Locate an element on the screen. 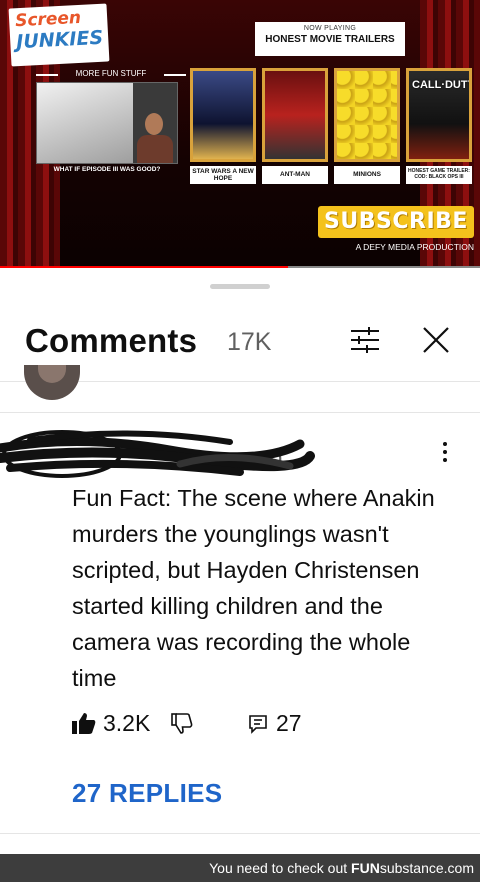 Image resolution: width=480 pixels, height=882 pixels. watermark-brand-bold: FUN is located at coordinates (365, 868).